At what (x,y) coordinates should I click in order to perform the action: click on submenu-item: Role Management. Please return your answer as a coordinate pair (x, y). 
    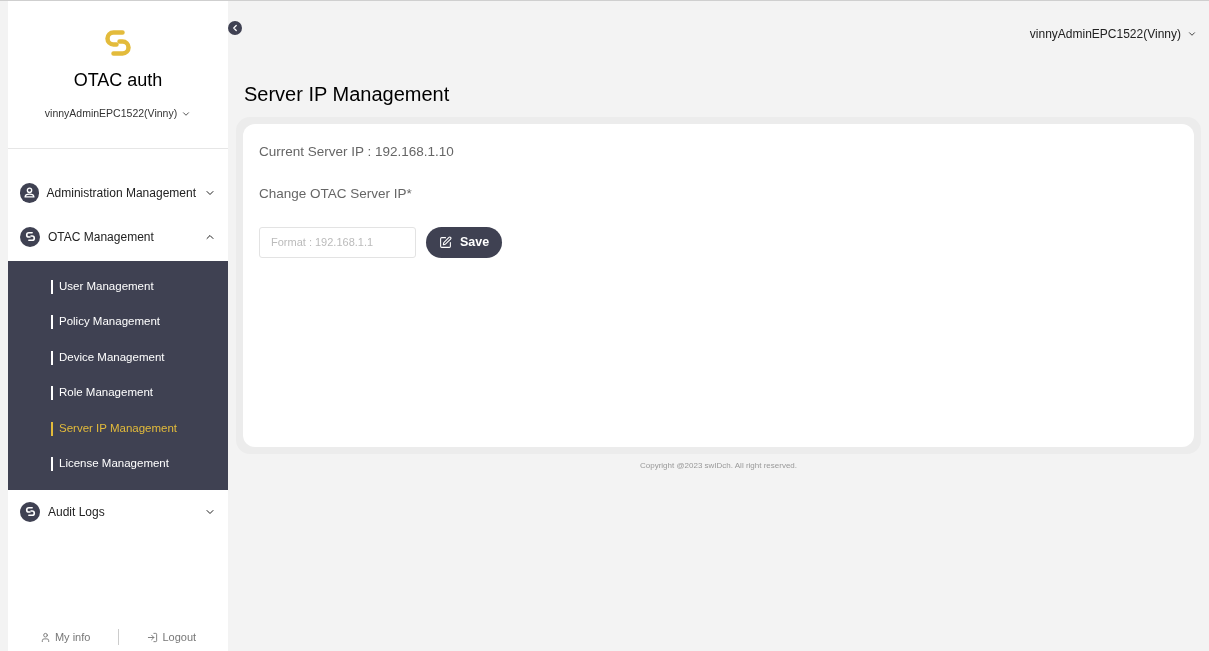
    Looking at the image, I should click on (118, 393).